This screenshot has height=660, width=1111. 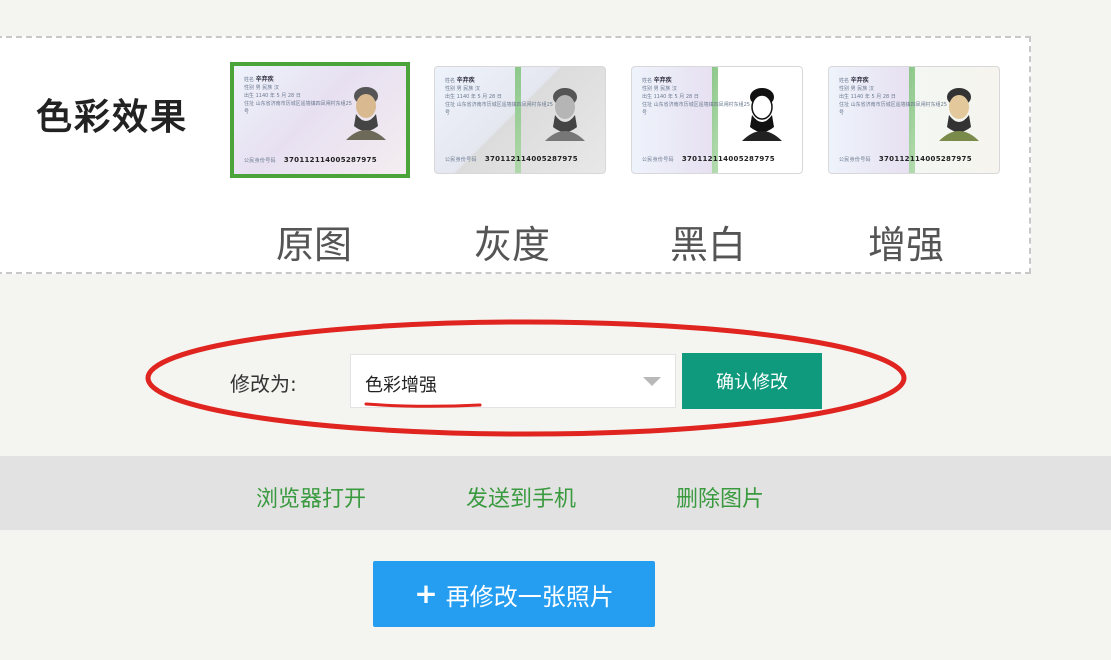 What do you see at coordinates (513, 381) in the screenshot?
I see `effect-select: 色彩增强` at bounding box center [513, 381].